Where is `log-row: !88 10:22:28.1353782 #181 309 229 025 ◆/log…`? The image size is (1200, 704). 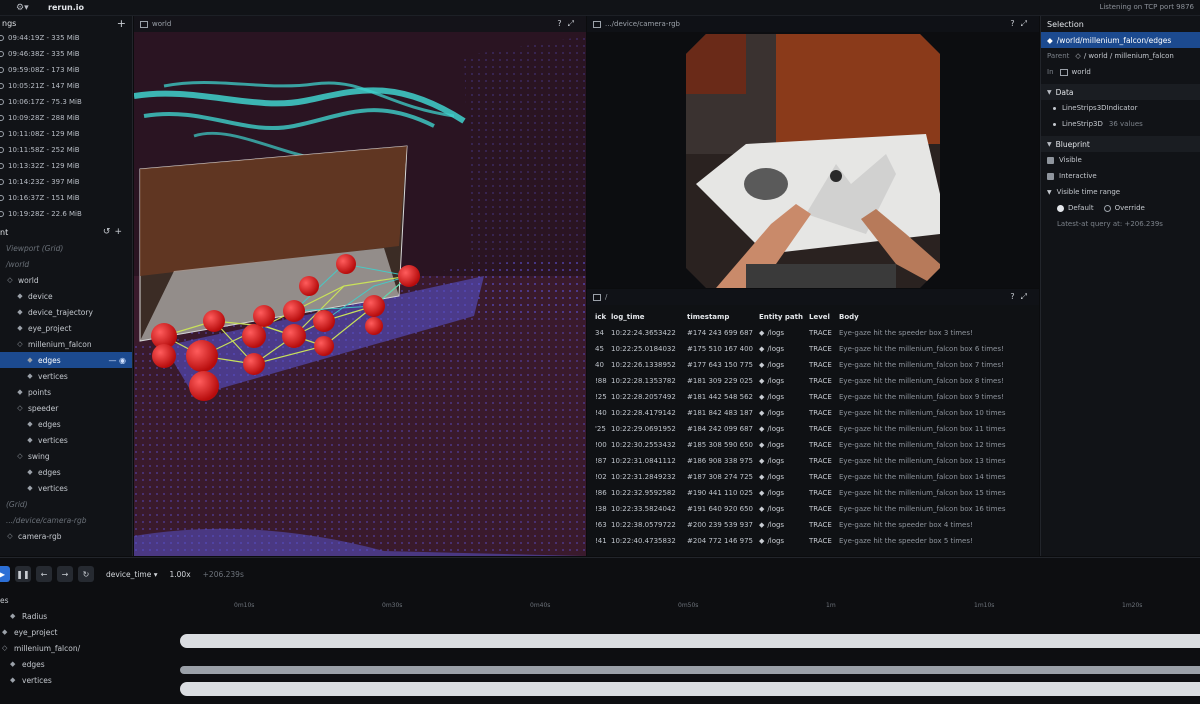 log-row: !88 10:22:28.1353782 #181 309 229 025 ◆/log… is located at coordinates (813, 381).